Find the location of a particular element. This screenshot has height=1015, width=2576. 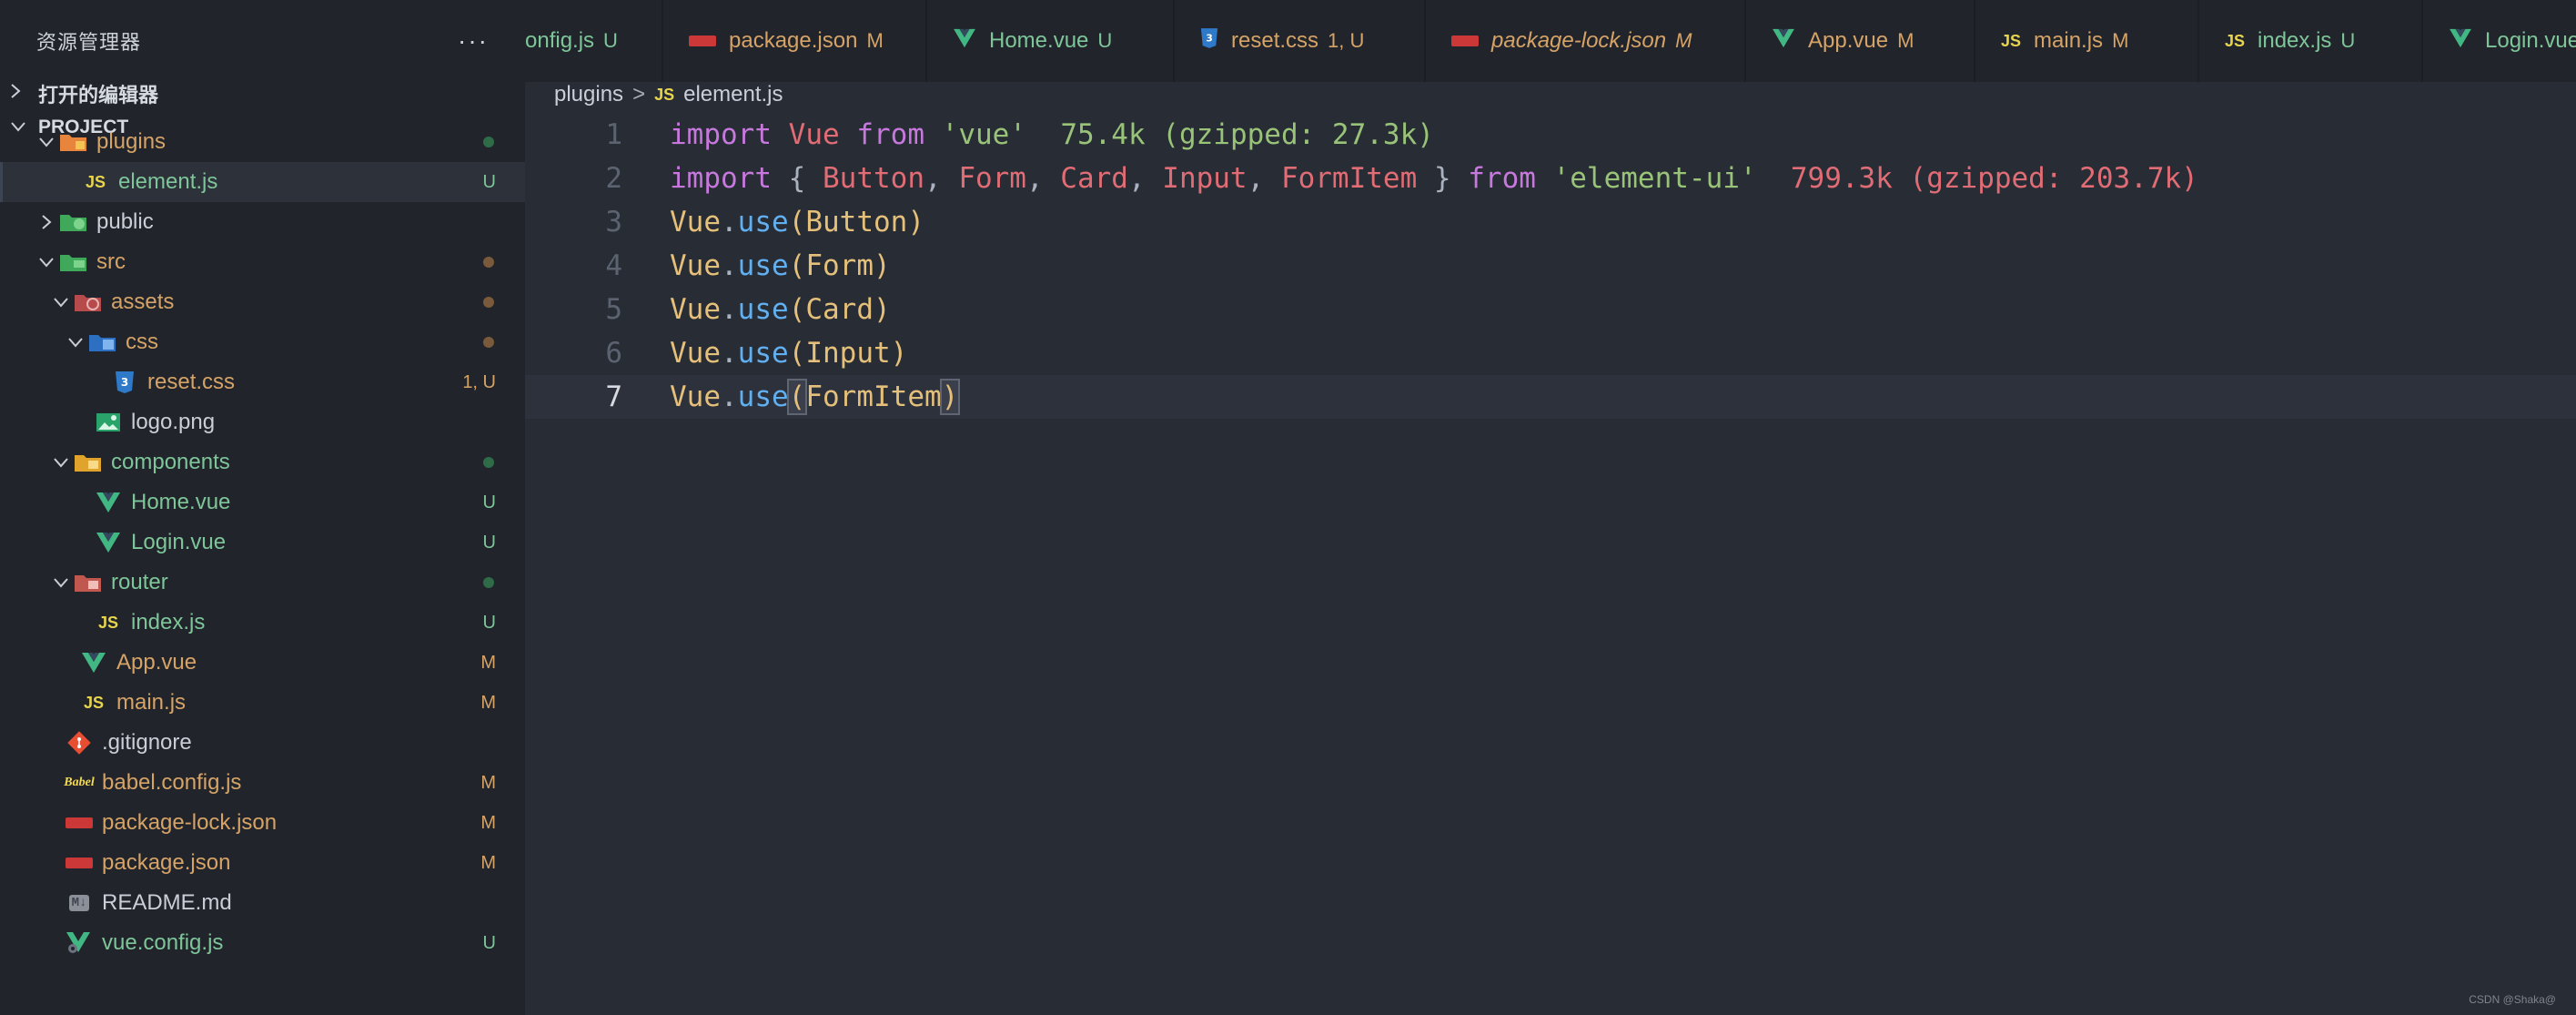

tree-label: public is located at coordinates (125, 221).